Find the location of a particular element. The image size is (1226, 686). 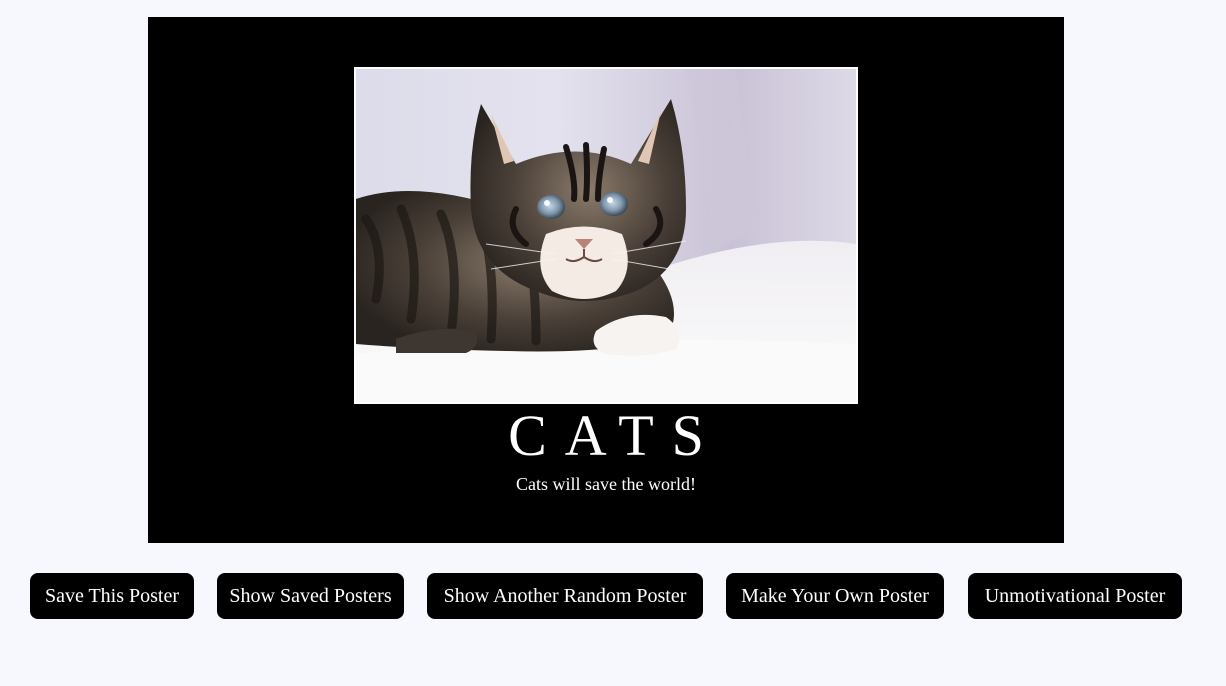

save-poster-button: Save This Poster is located at coordinates (112, 596).